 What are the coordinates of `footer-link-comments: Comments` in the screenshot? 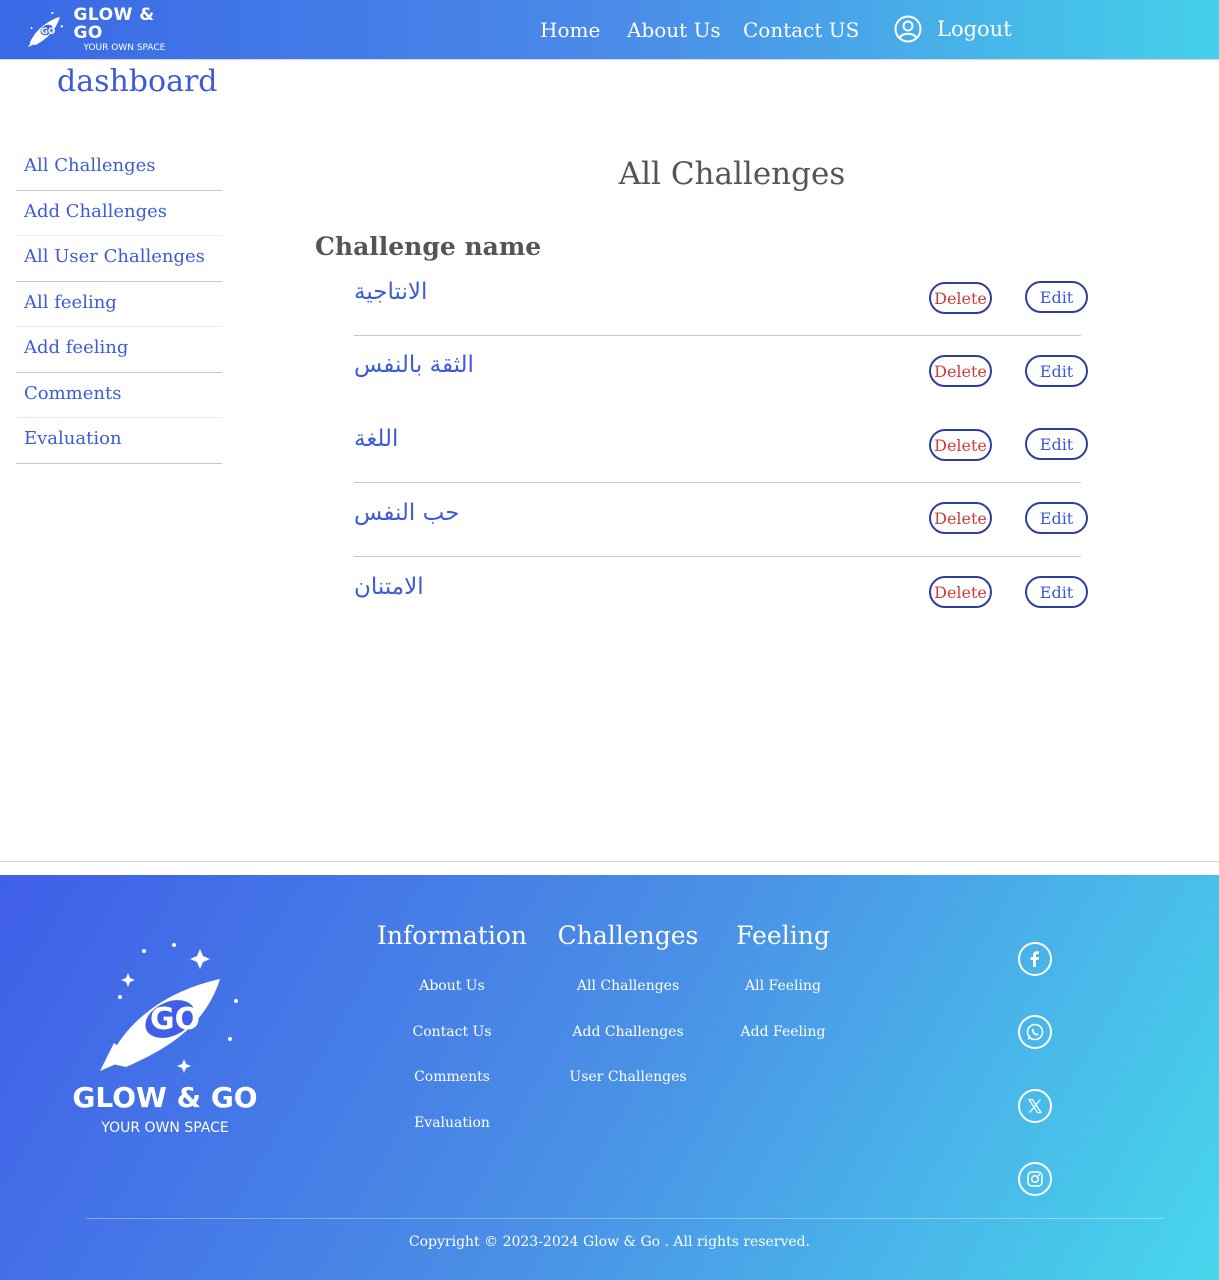 It's located at (452, 1092).